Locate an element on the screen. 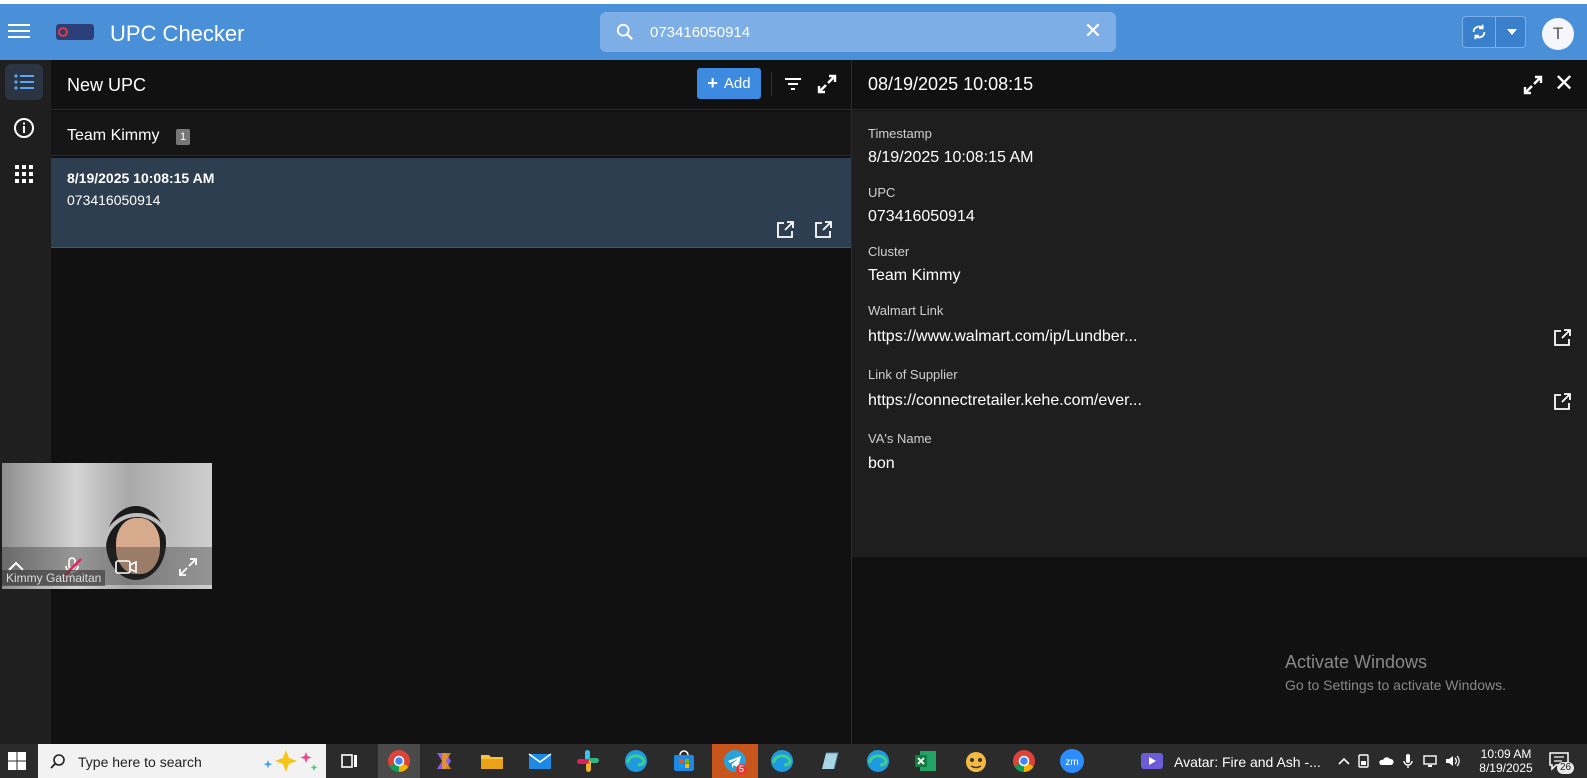  detail-title: 08/19/2025 10:08:15 is located at coordinates (951, 84).